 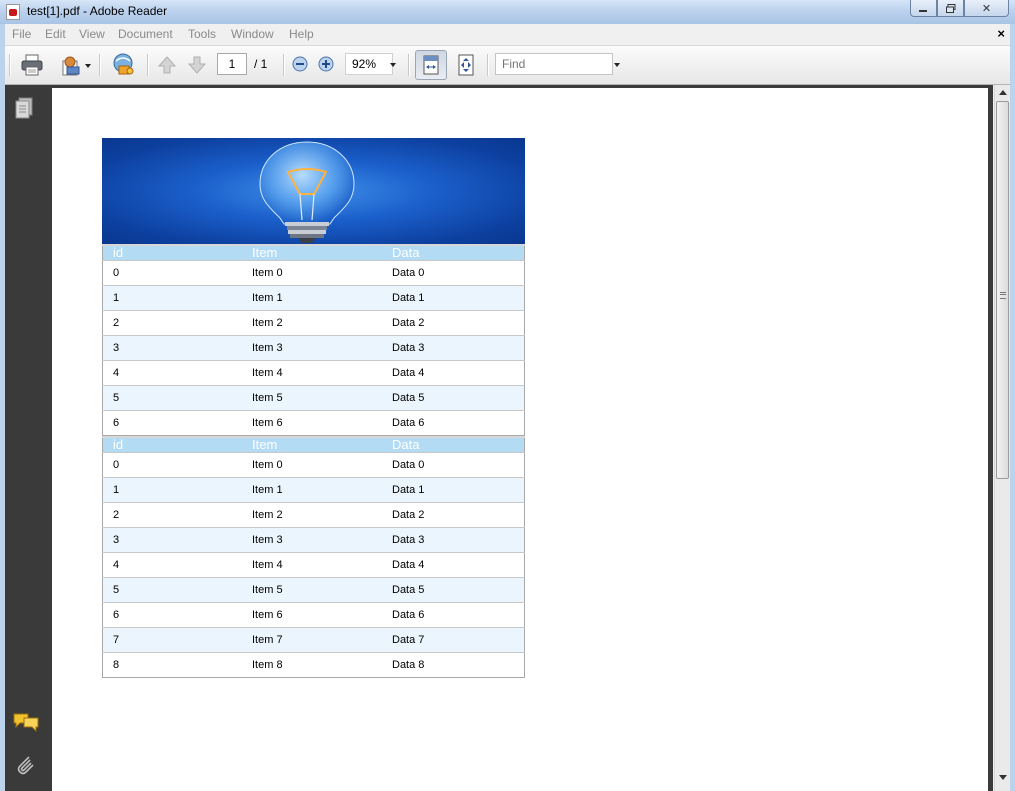 What do you see at coordinates (252, 34) in the screenshot?
I see `menu-window: Window` at bounding box center [252, 34].